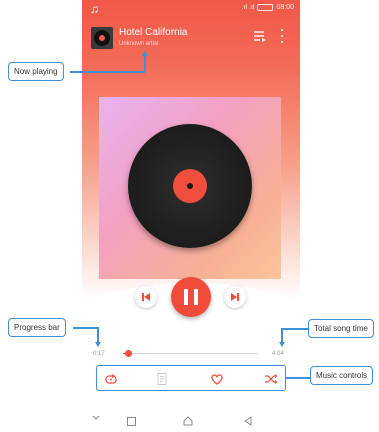 The width and height of the screenshot is (379, 432). I want to click on arrow-progress-bar, so click(97, 344).